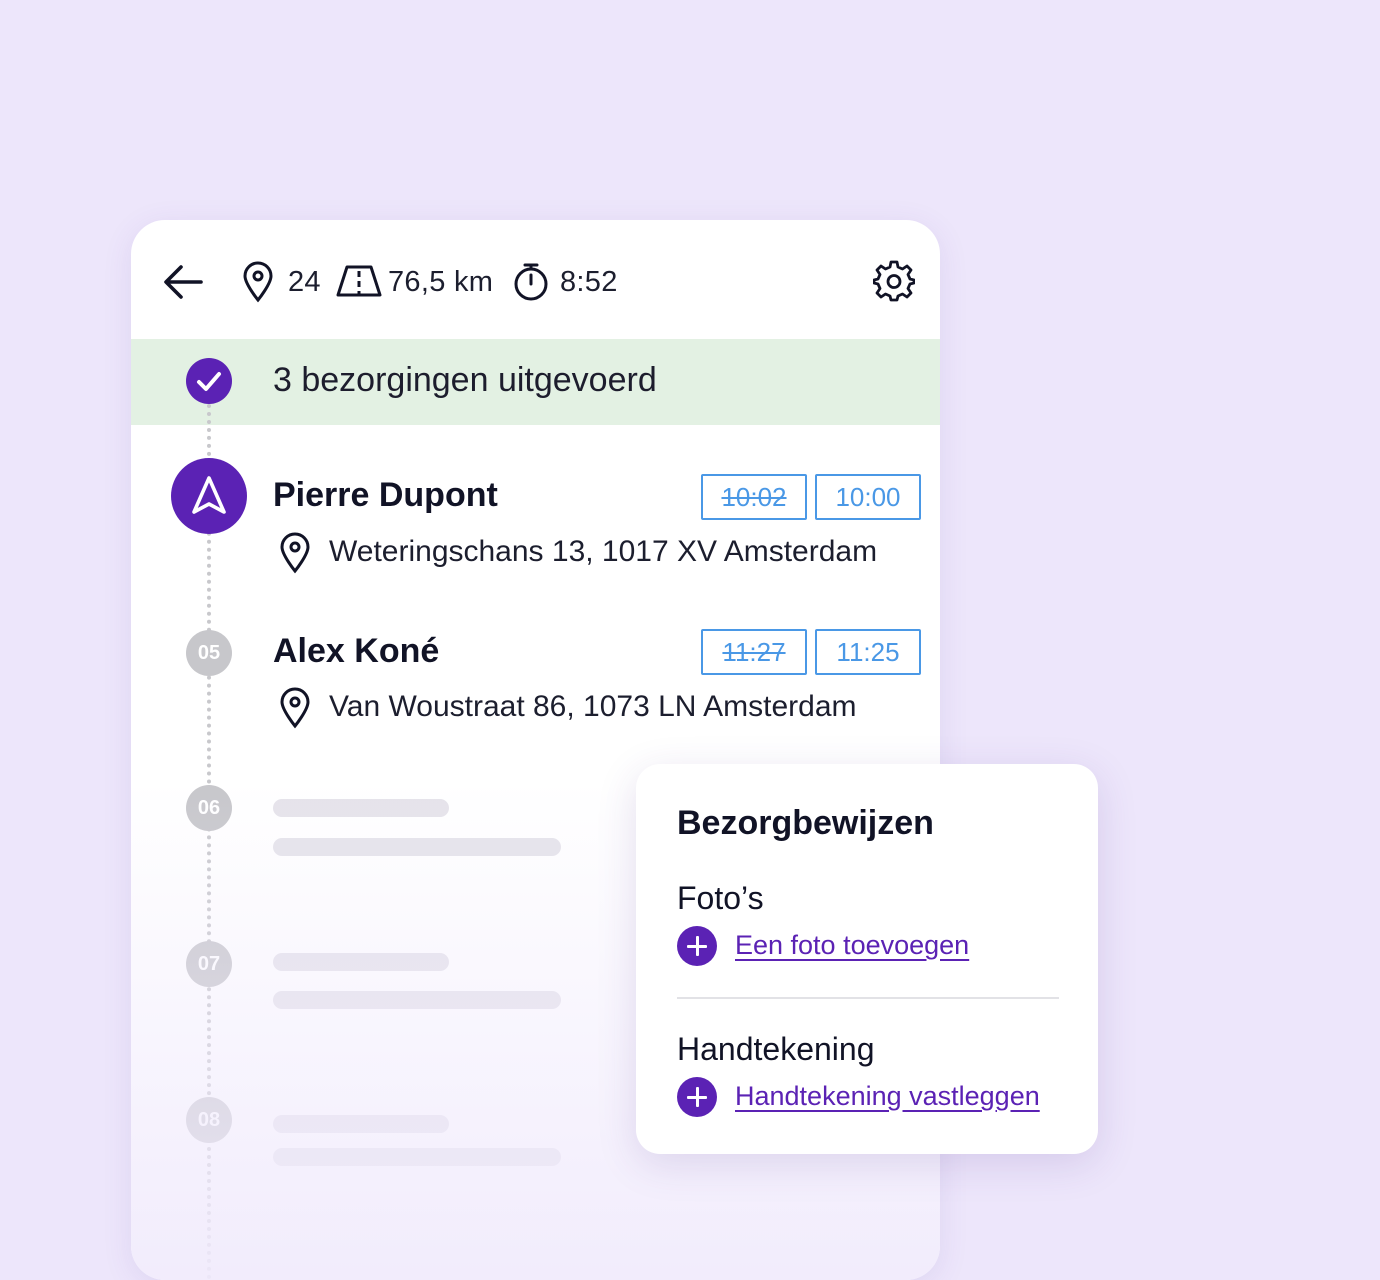 The image size is (1380, 1280). I want to click on navigation-arrow-icon, so click(209, 496).